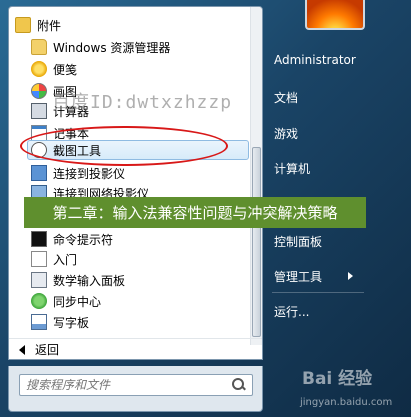  I want to click on right-item-games: 游戏, so click(286, 133).